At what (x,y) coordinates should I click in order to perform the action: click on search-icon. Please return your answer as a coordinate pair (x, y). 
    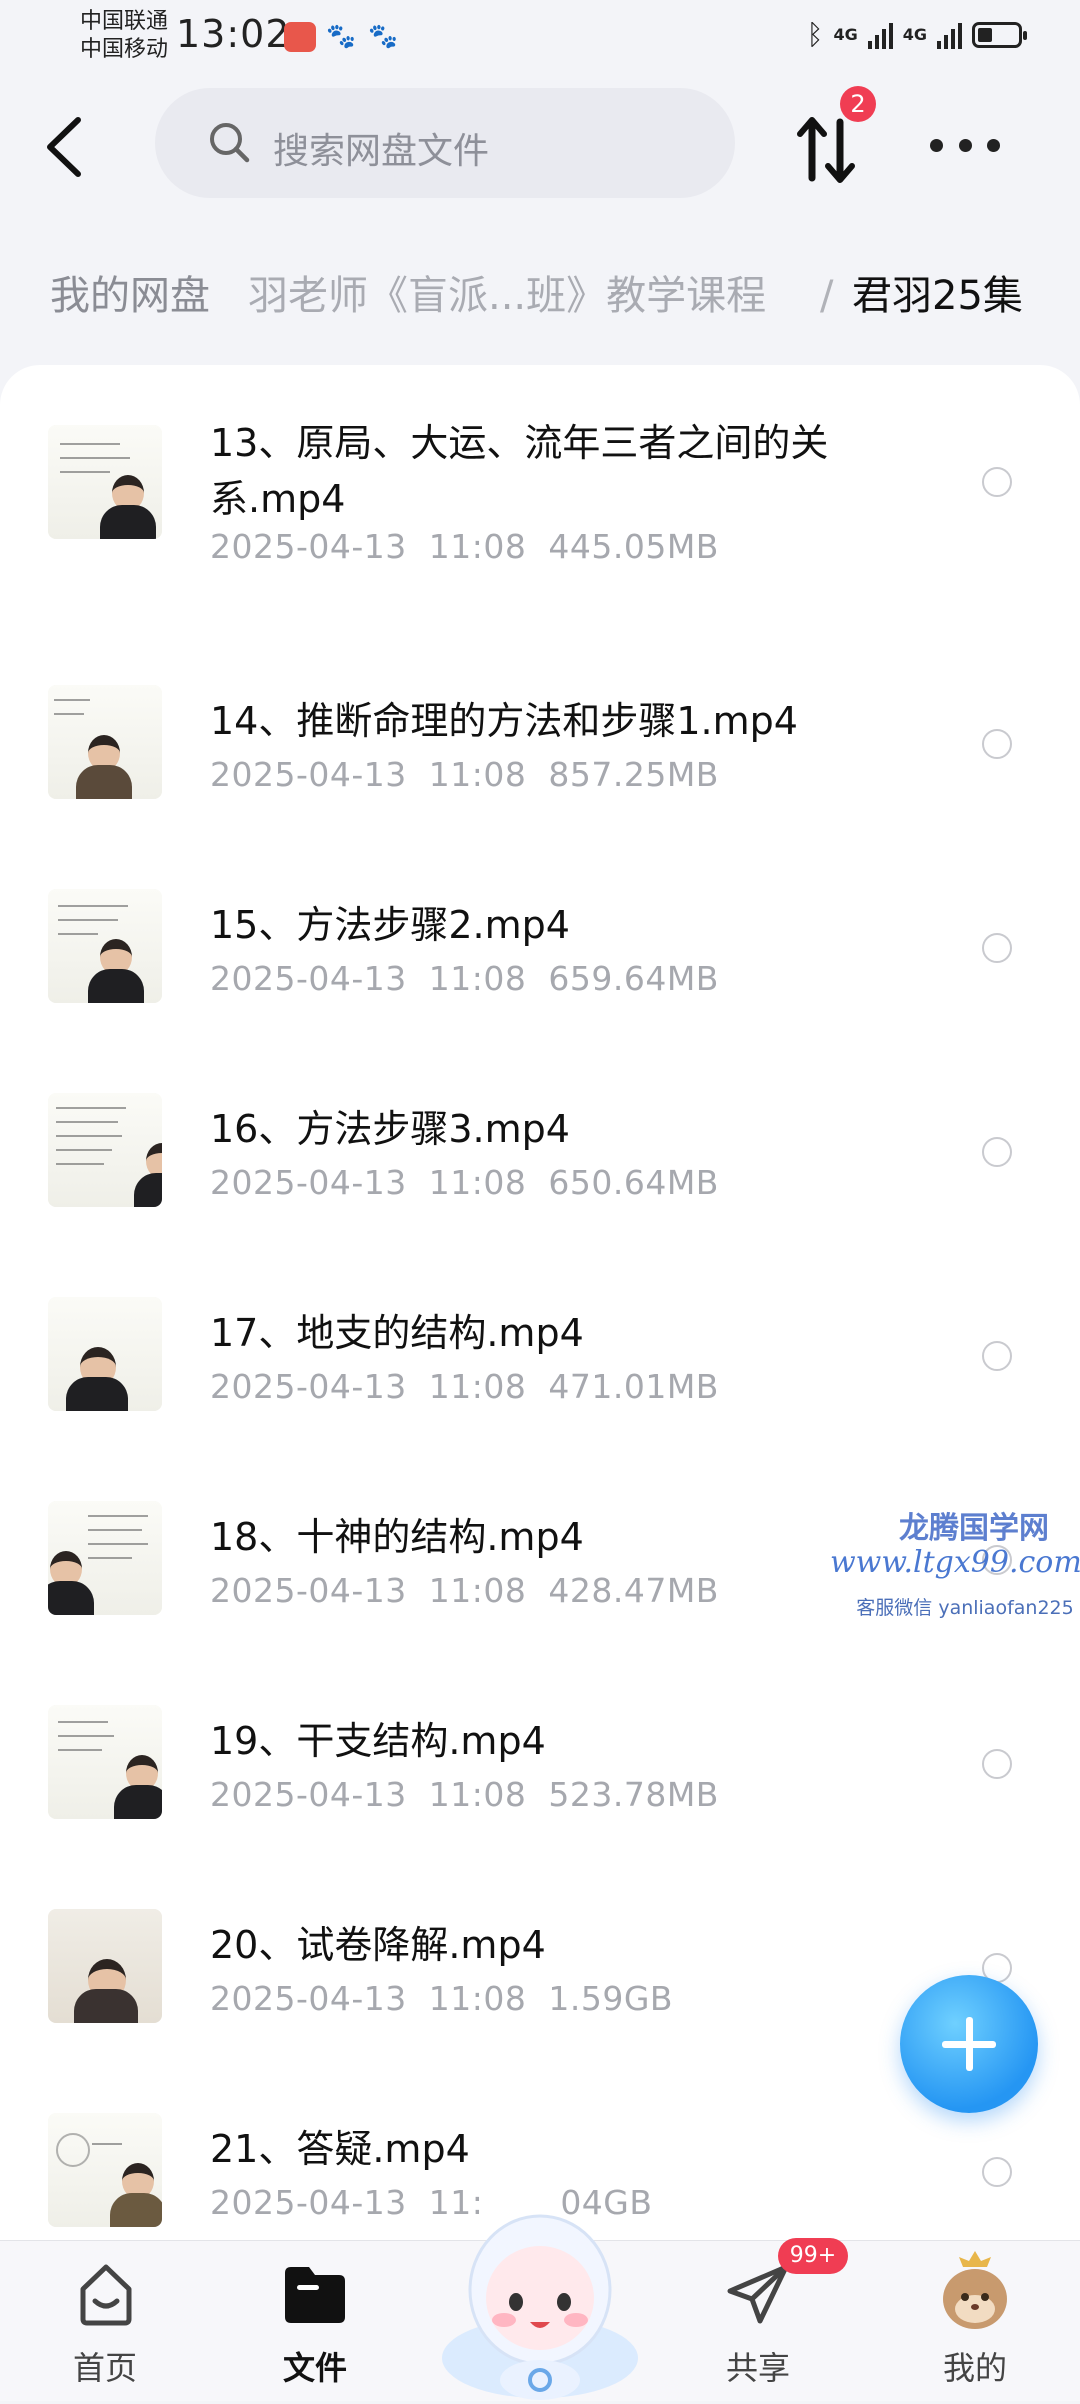
    Looking at the image, I should click on (230, 143).